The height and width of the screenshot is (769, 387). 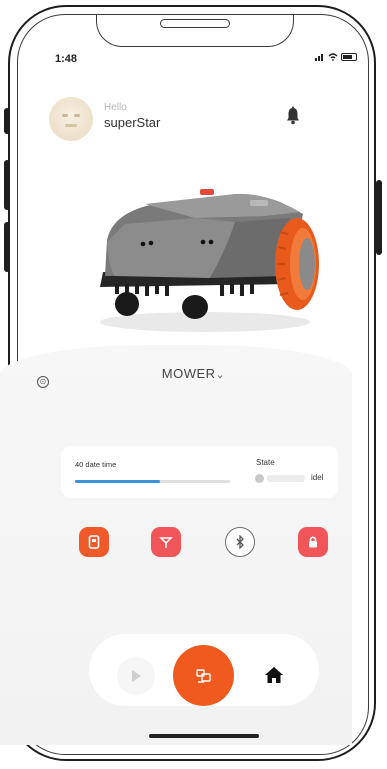 I want to click on state-indicator-dot, so click(x=259, y=478).